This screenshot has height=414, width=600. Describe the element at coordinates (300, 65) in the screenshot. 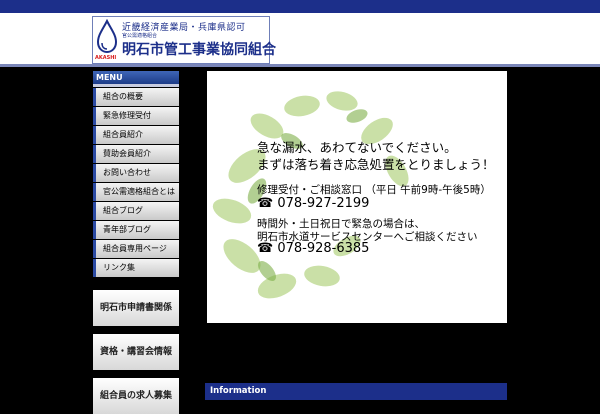

I see `header-divider` at that location.